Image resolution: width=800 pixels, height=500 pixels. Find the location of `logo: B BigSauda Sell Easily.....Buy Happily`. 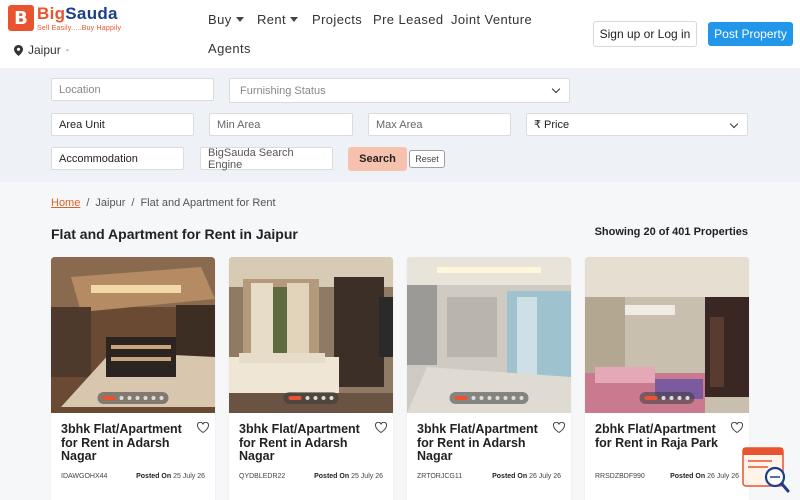

logo: B BigSauda Sell Easily.....Buy Happily is located at coordinates (65, 18).